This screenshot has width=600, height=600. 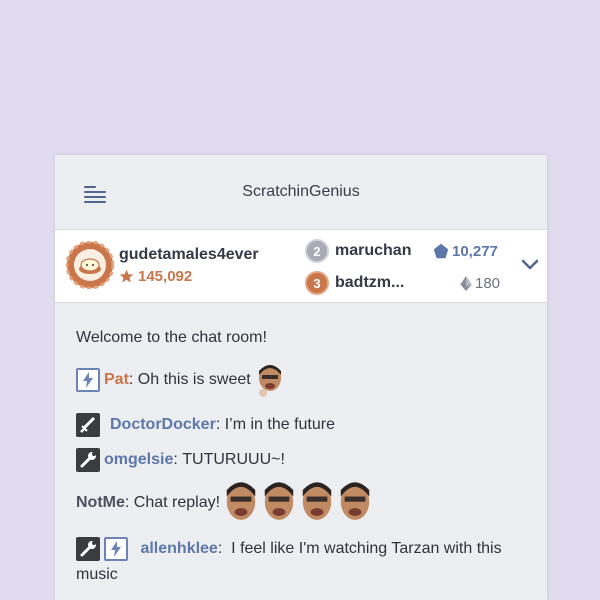 What do you see at coordinates (177, 502) in the screenshot?
I see `chat-text: Chat replay!` at bounding box center [177, 502].